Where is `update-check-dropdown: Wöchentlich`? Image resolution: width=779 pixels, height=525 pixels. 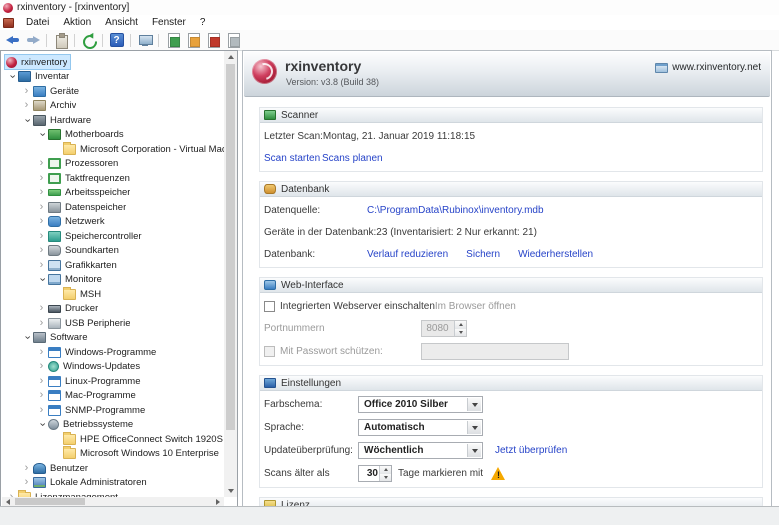 update-check-dropdown: Wöchentlich is located at coordinates (420, 450).